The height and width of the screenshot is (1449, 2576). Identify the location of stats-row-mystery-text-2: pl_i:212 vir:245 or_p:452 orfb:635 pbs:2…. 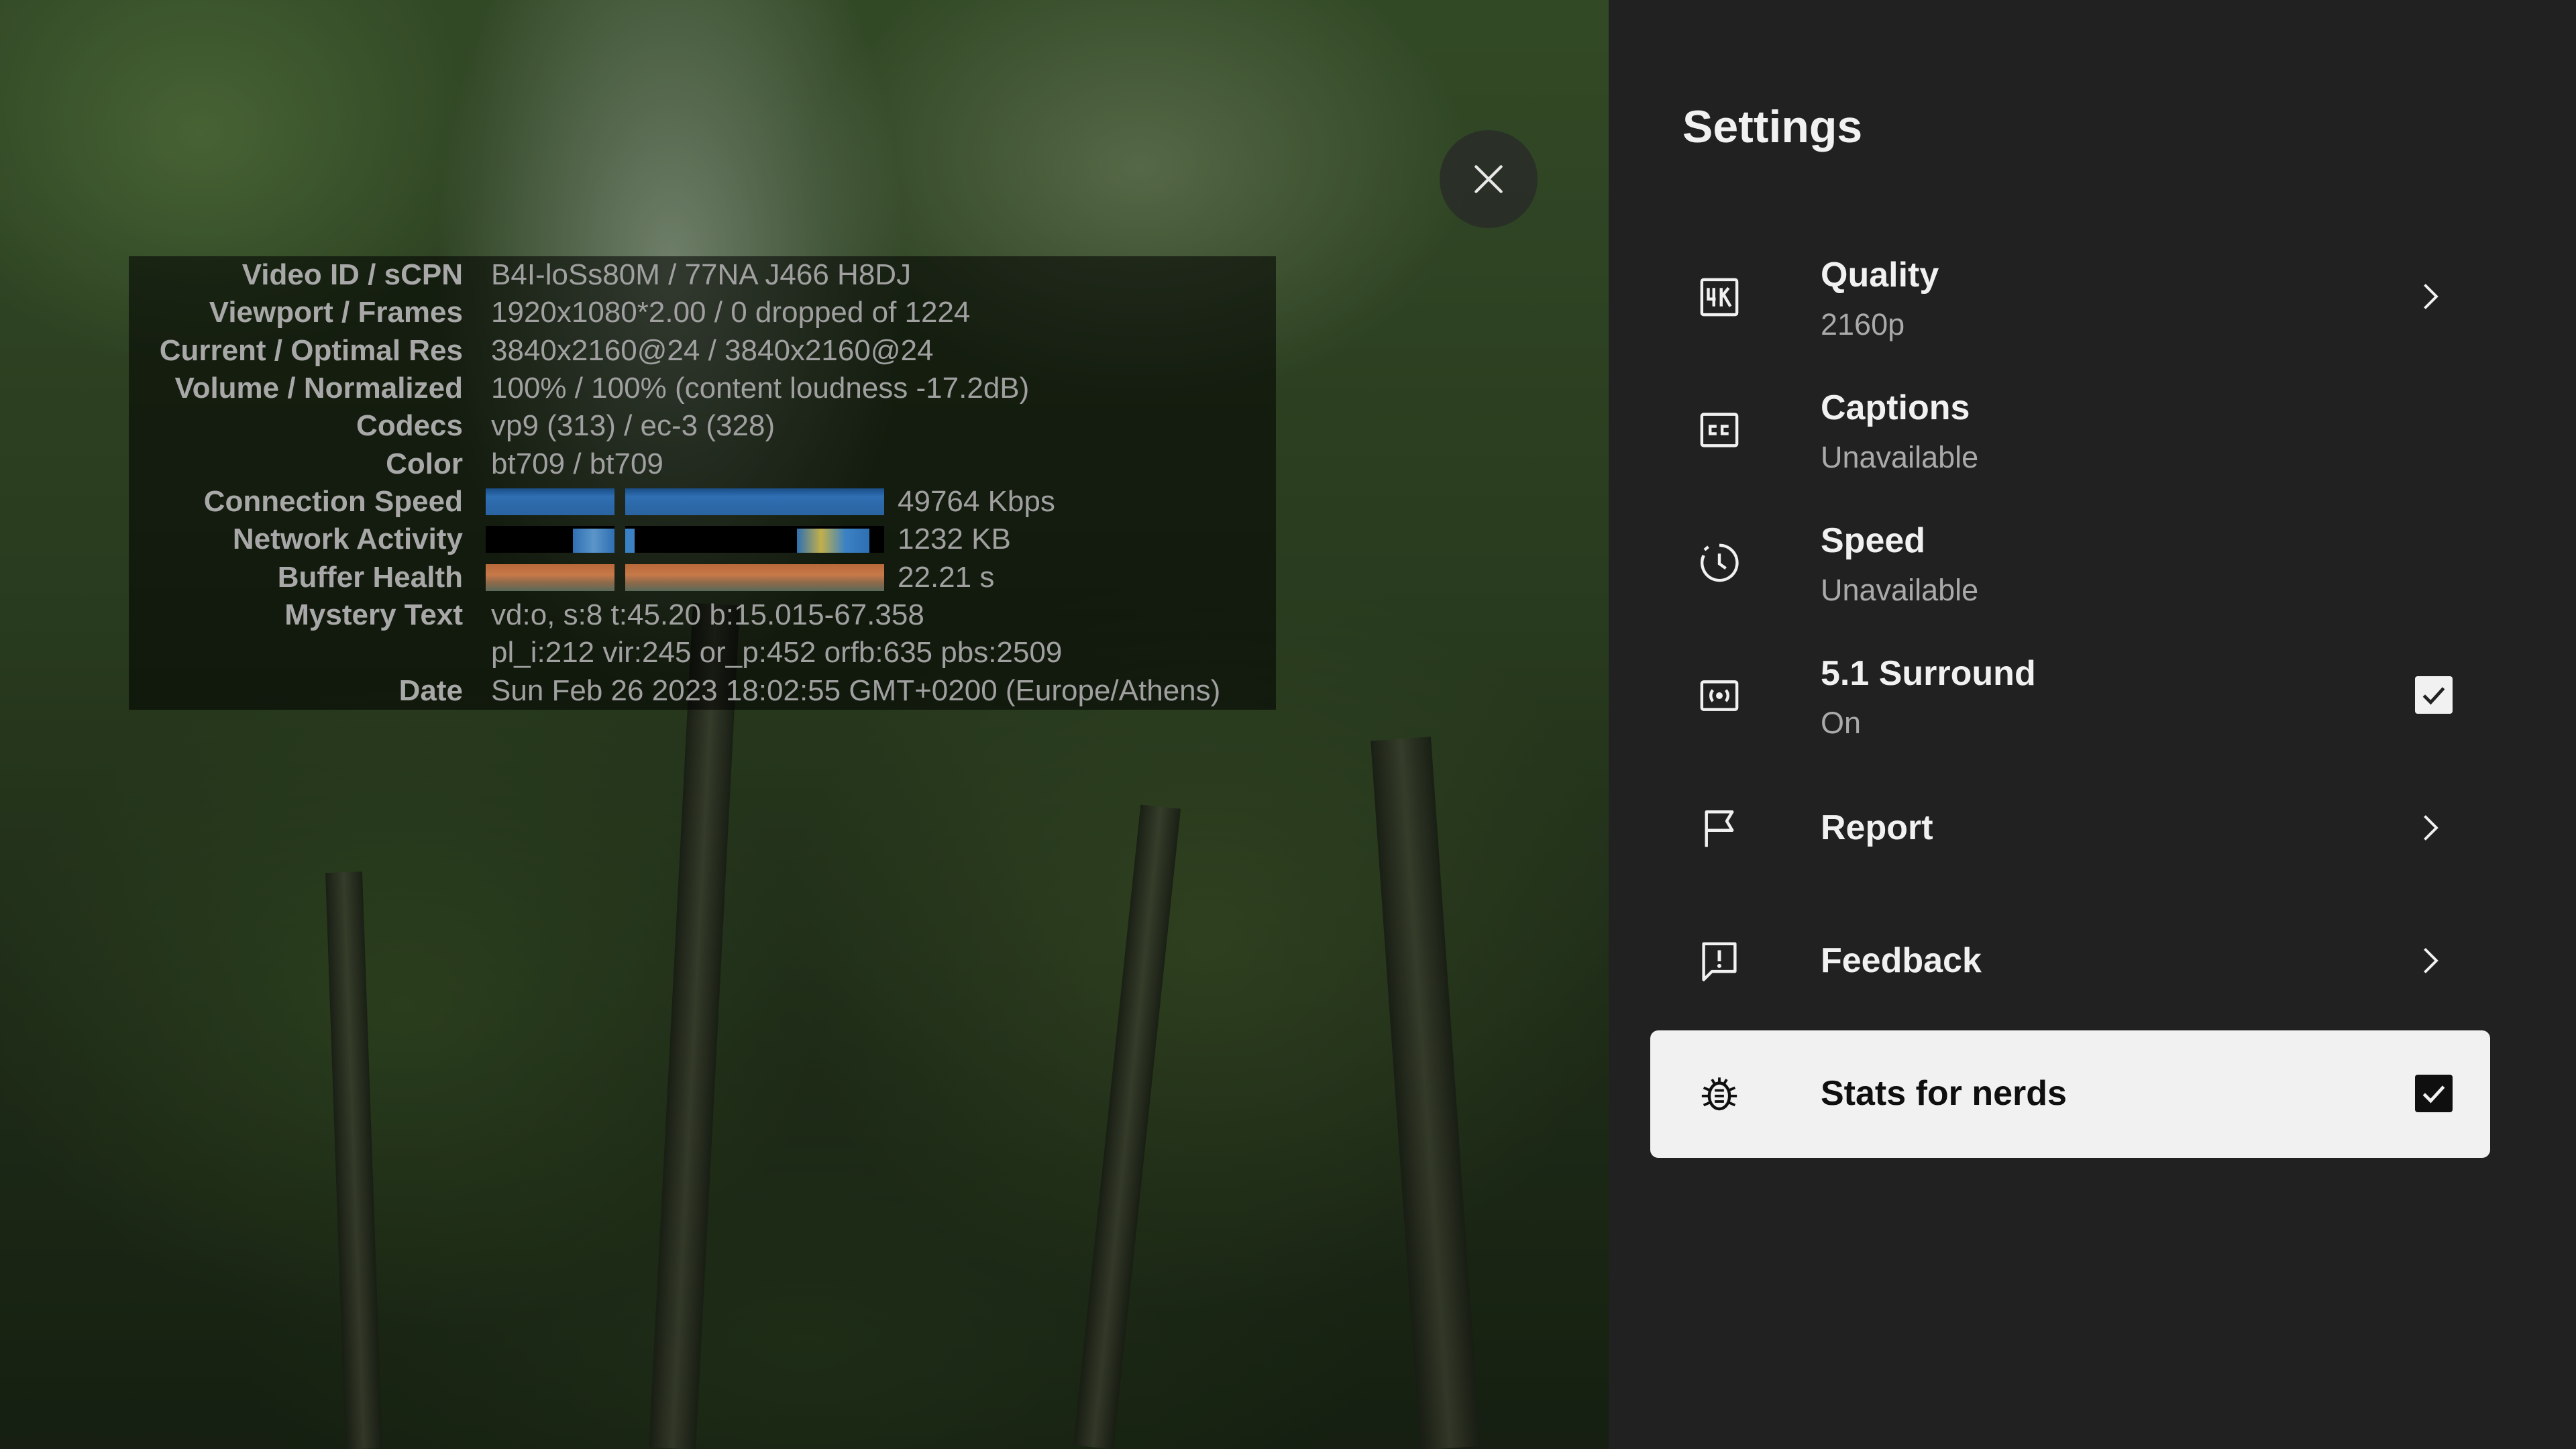
(702, 653).